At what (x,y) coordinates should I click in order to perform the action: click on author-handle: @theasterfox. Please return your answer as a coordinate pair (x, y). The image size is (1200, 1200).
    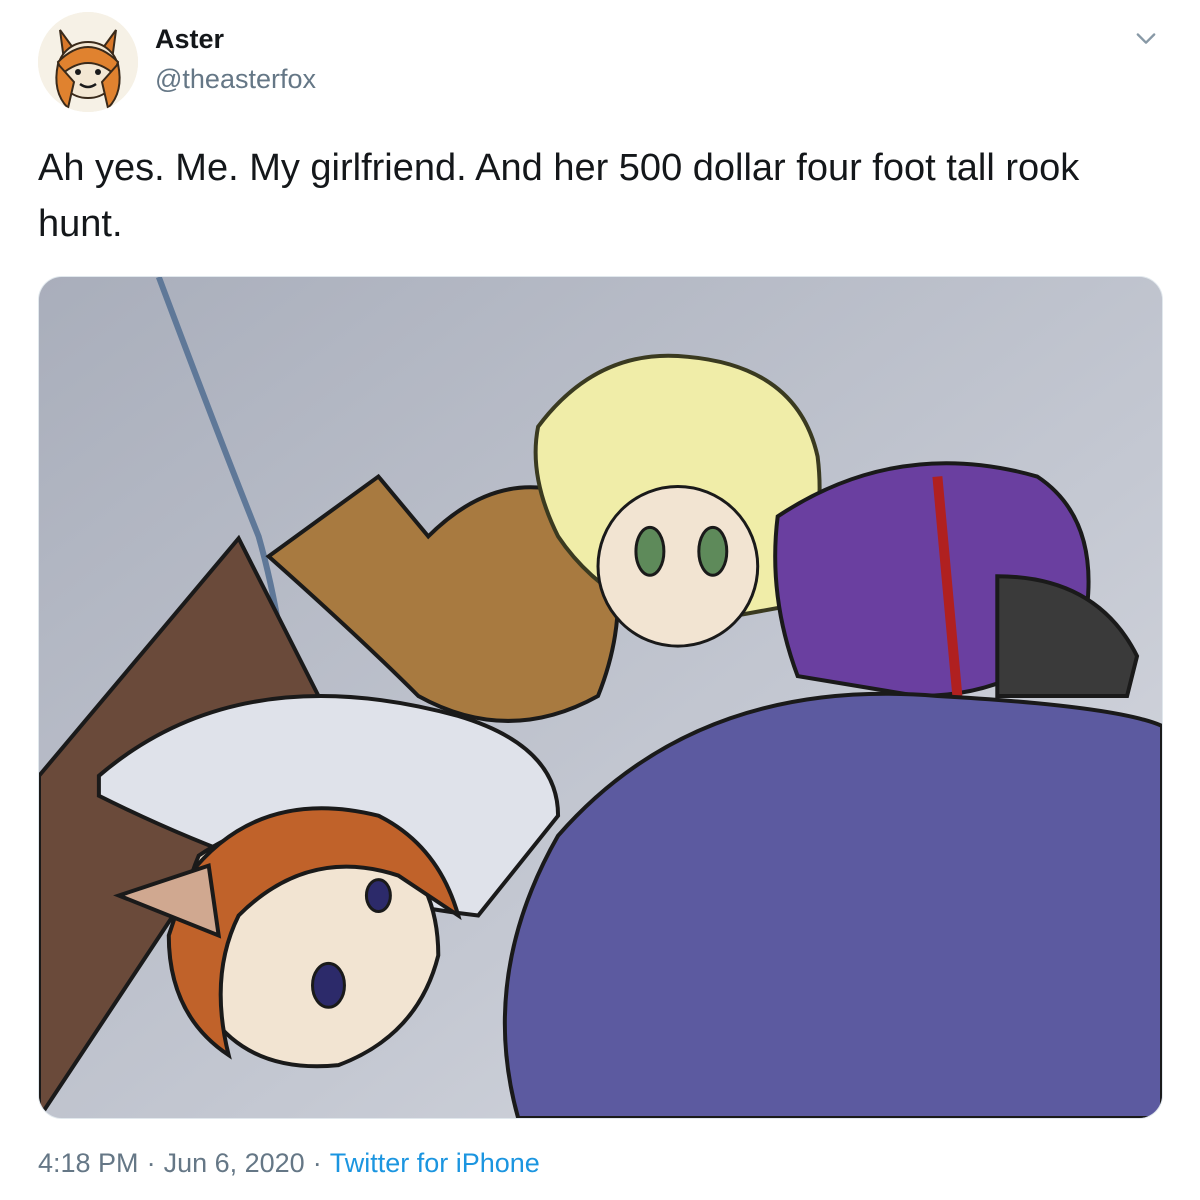
    Looking at the image, I should click on (235, 79).